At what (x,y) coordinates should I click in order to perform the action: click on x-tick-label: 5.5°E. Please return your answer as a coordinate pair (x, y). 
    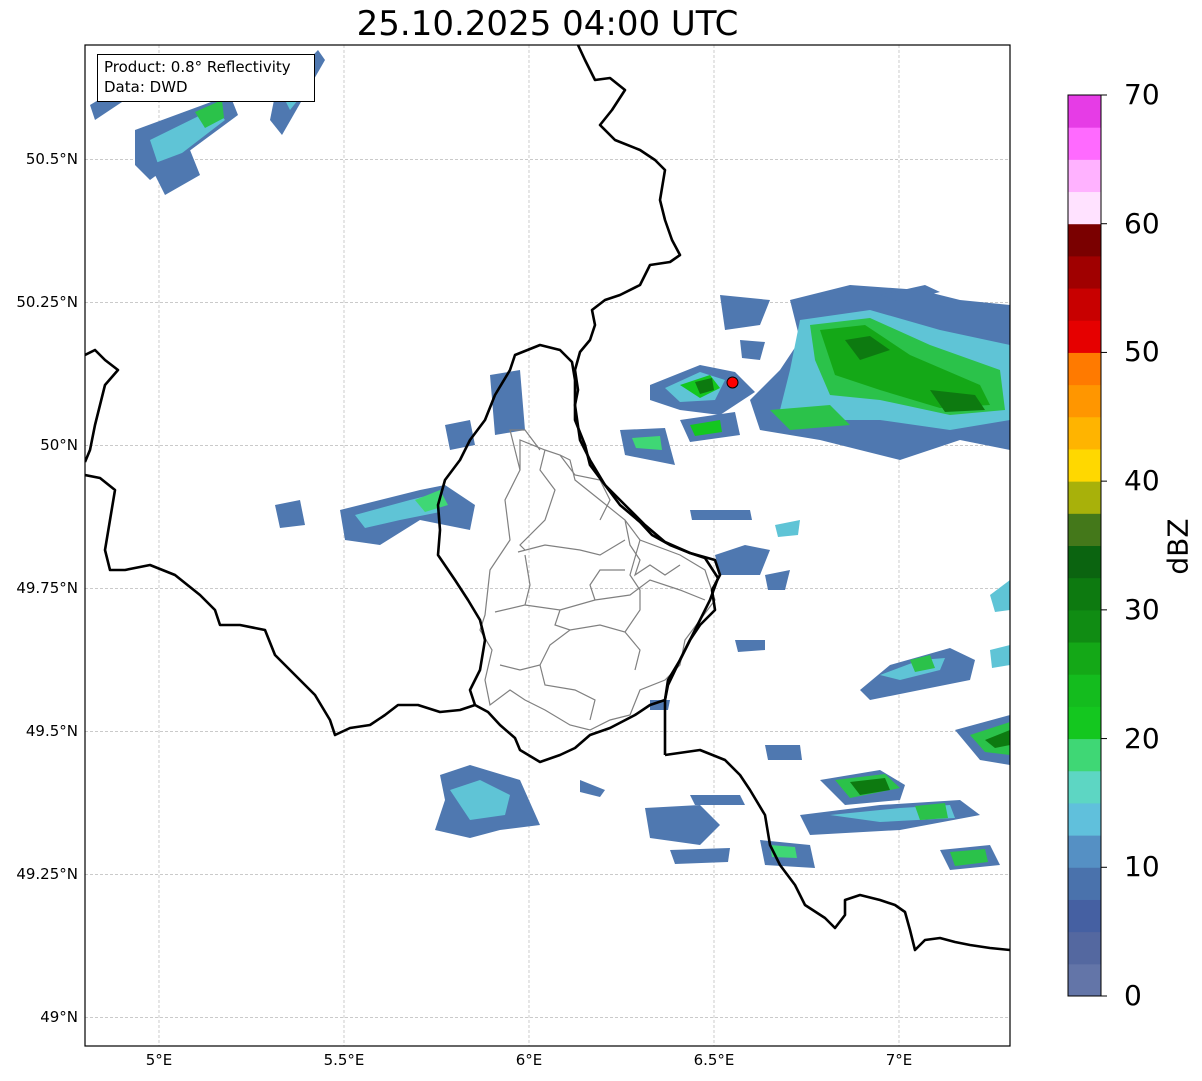
    Looking at the image, I should click on (344, 1060).